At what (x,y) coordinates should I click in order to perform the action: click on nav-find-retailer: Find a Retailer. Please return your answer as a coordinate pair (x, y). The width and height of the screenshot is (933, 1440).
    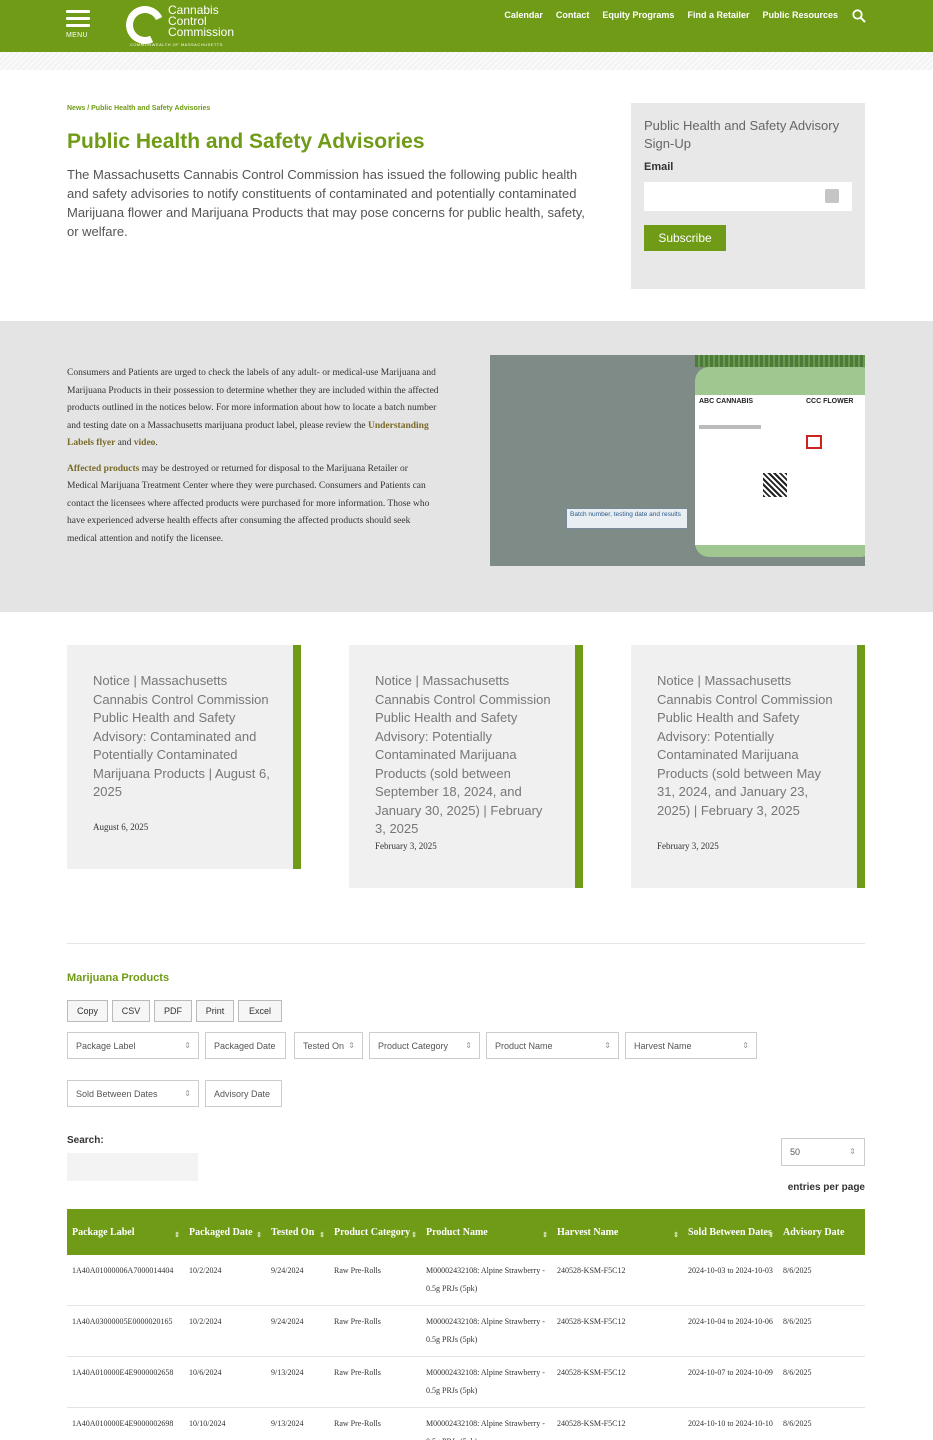
    Looking at the image, I should click on (718, 15).